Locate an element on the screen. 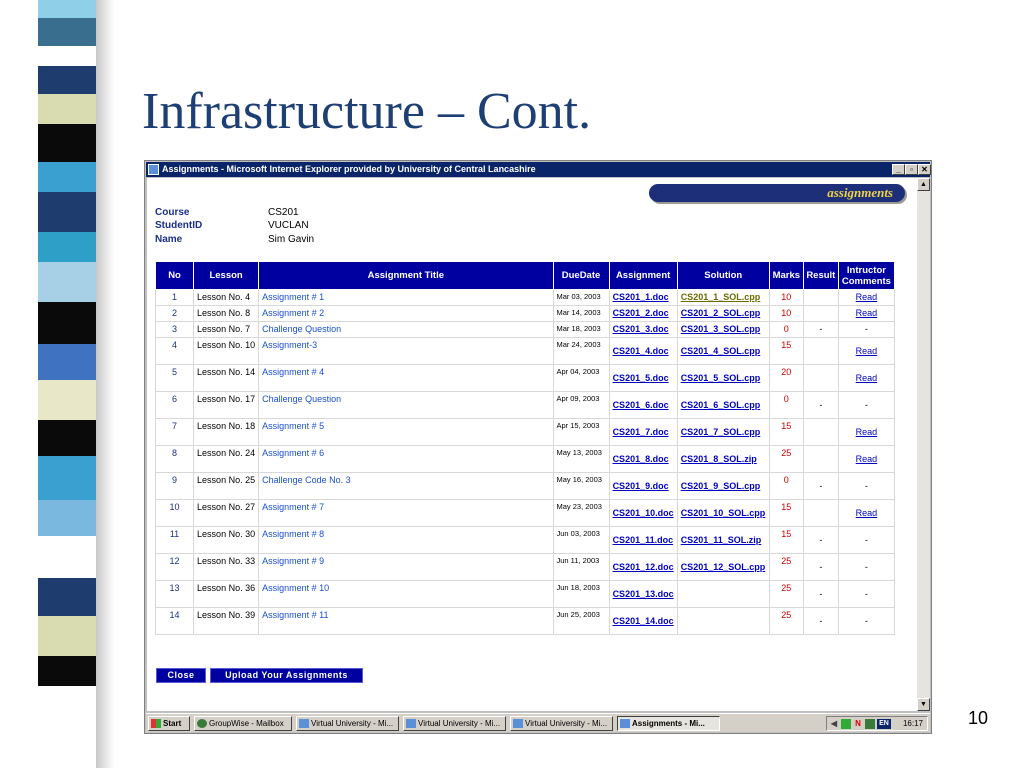  assignment-link: CS201_12.doc is located at coordinates (643, 567).